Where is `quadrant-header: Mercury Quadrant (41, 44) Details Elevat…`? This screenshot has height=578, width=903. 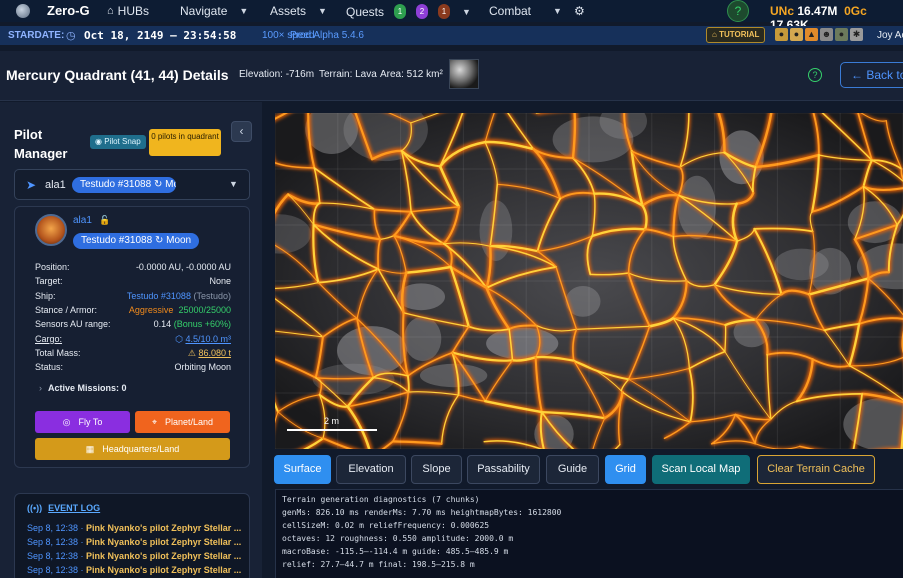 quadrant-header: Mercury Quadrant (41, 44) Details Elevat… is located at coordinates (451, 76).